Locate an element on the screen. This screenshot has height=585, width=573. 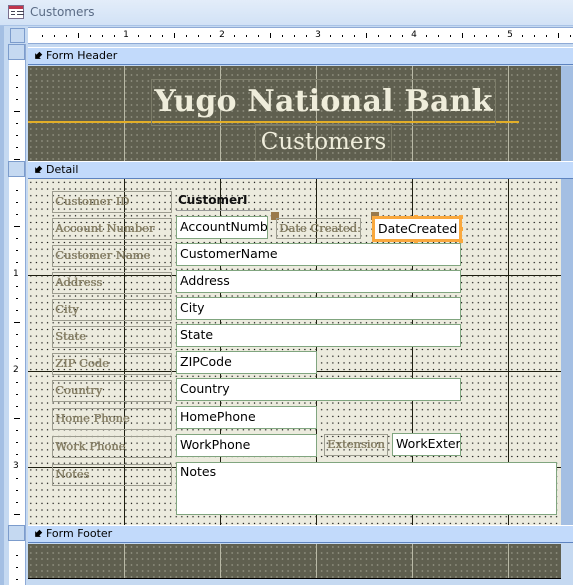
detail-bar: Detail is located at coordinates (300, 170).